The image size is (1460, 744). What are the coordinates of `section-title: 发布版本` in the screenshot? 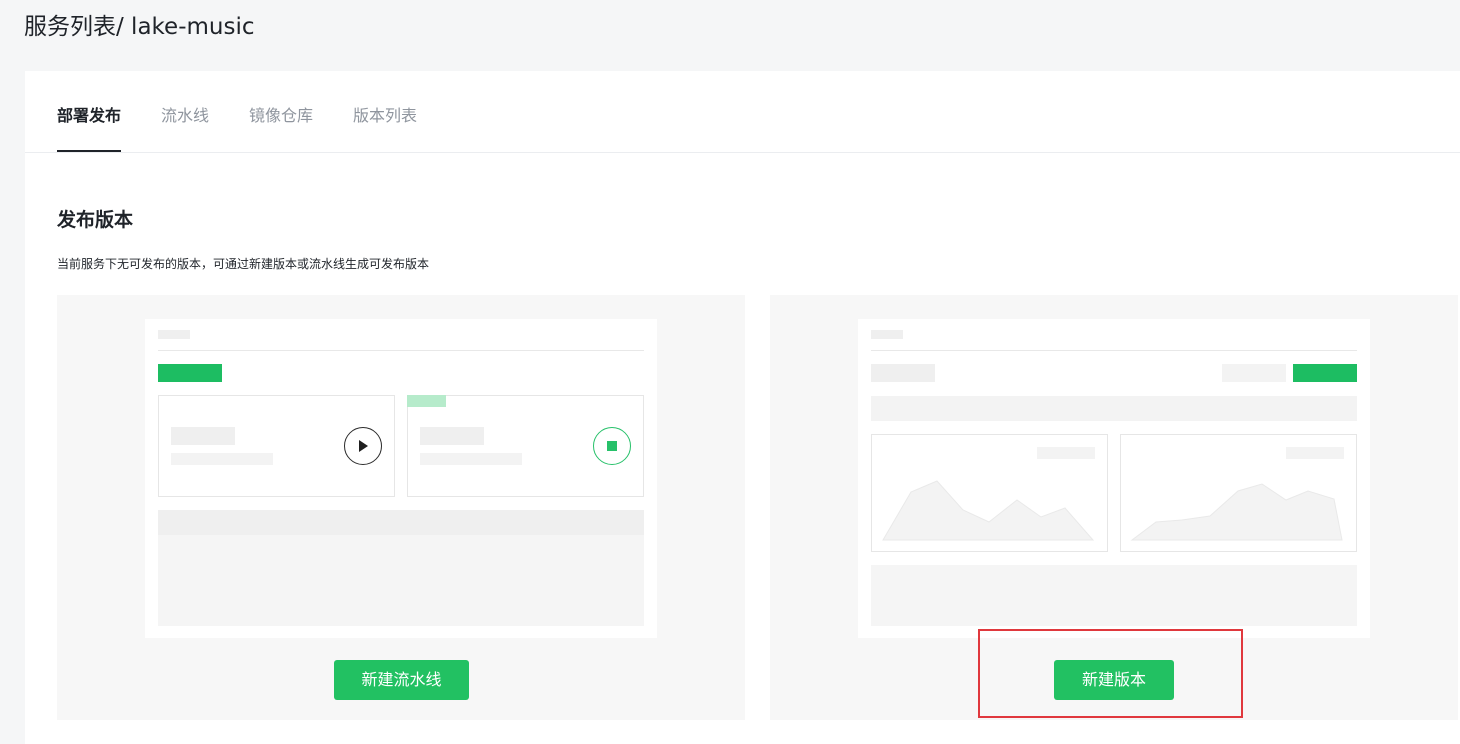 It's located at (95, 220).